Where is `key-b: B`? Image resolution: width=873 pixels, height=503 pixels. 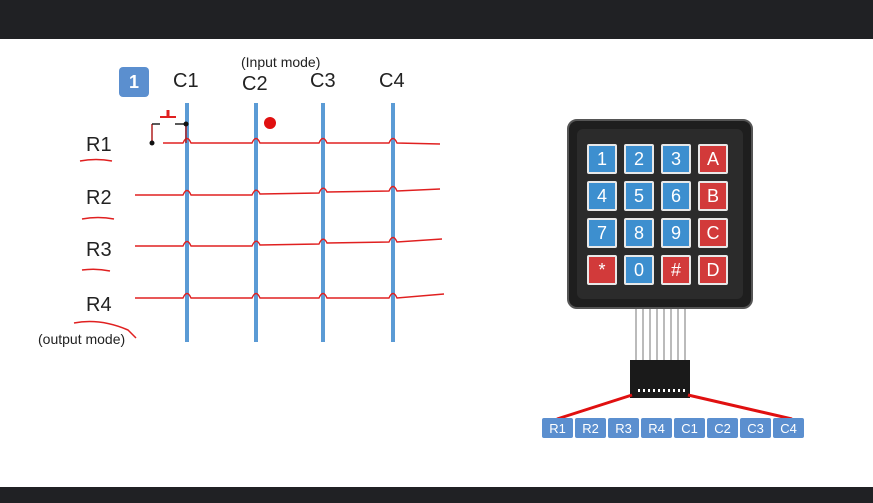
key-b: B is located at coordinates (713, 196).